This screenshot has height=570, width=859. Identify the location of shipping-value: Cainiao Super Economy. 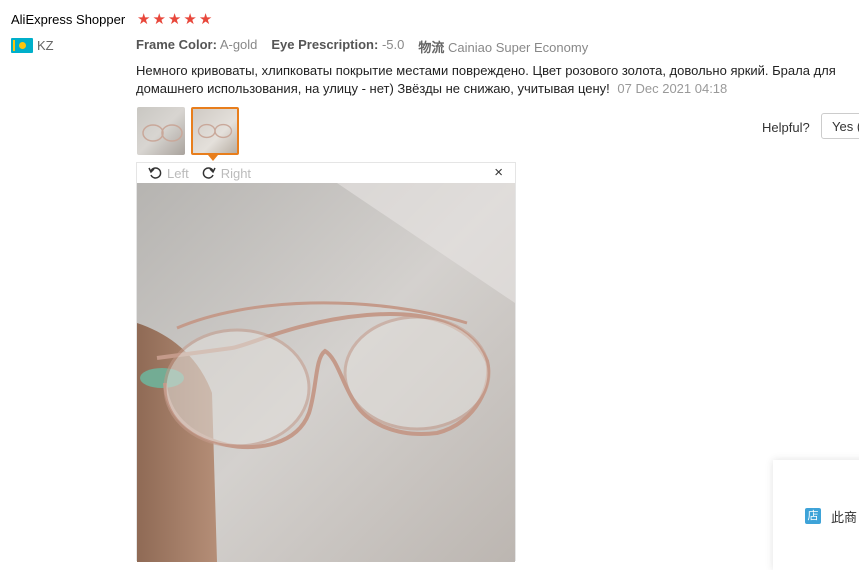
(518, 47).